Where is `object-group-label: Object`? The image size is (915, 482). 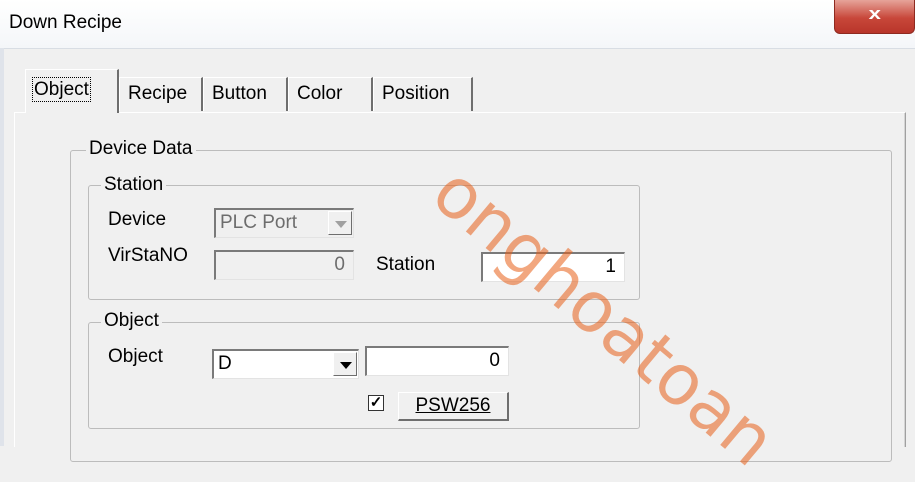 object-group-label: Object is located at coordinates (131, 321).